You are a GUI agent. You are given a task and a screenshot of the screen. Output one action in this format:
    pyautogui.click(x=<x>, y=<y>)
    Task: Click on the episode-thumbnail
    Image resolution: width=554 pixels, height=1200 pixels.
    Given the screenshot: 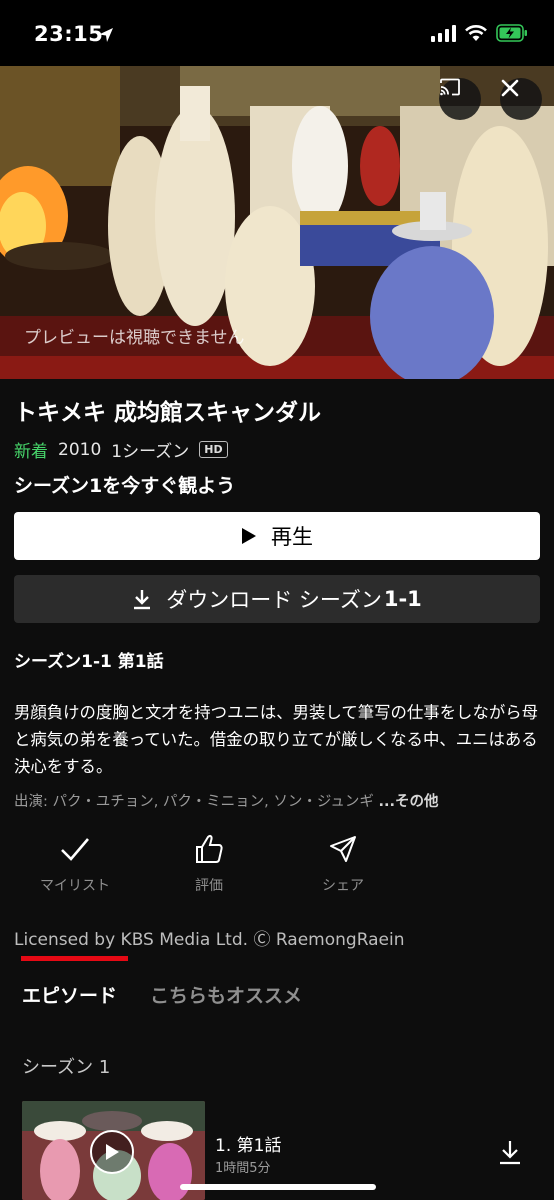 What is the action you would take?
    pyautogui.click(x=113, y=1150)
    